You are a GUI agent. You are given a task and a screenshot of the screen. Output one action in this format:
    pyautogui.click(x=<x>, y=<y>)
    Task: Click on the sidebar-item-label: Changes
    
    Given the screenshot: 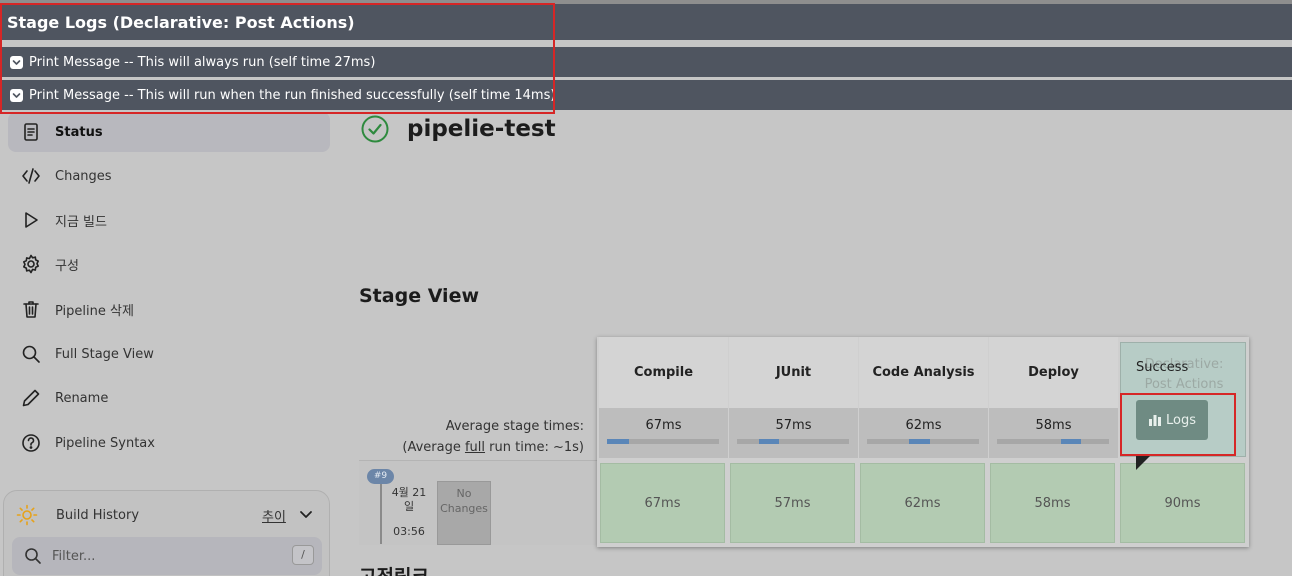 What is the action you would take?
    pyautogui.click(x=83, y=176)
    